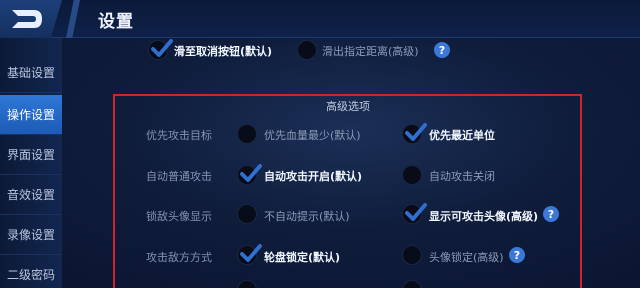 Image resolution: width=640 pixels, height=288 pixels. Describe the element at coordinates (462, 176) in the screenshot. I see `auto-attack-off-label: 自动攻击关闭` at that location.